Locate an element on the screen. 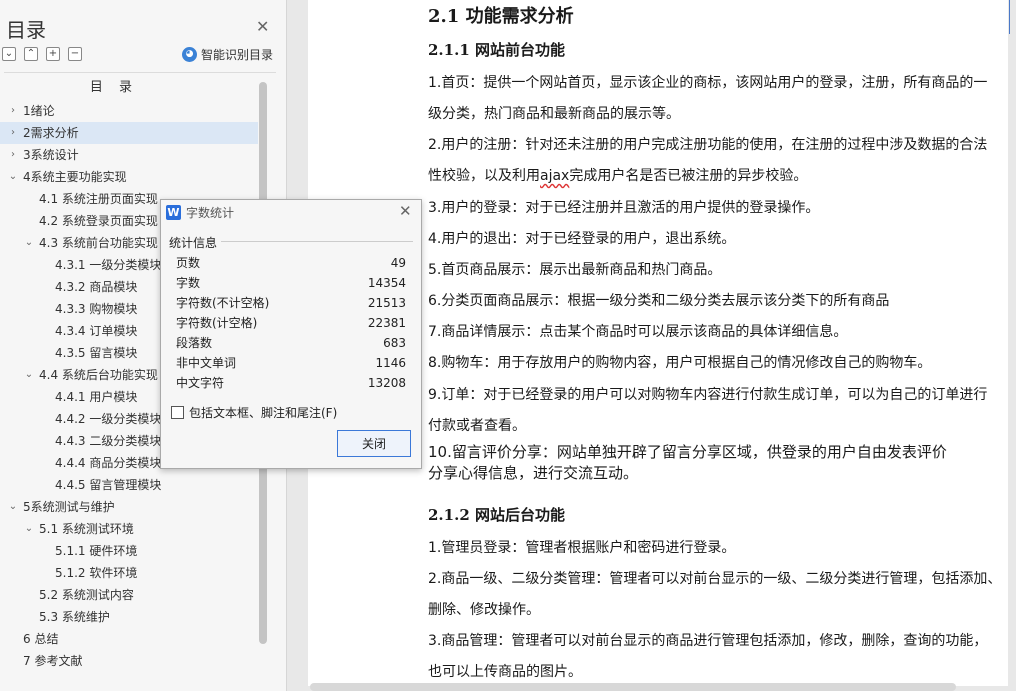 This screenshot has height=691, width=1016. horizontal-scrollbar is located at coordinates (633, 687).